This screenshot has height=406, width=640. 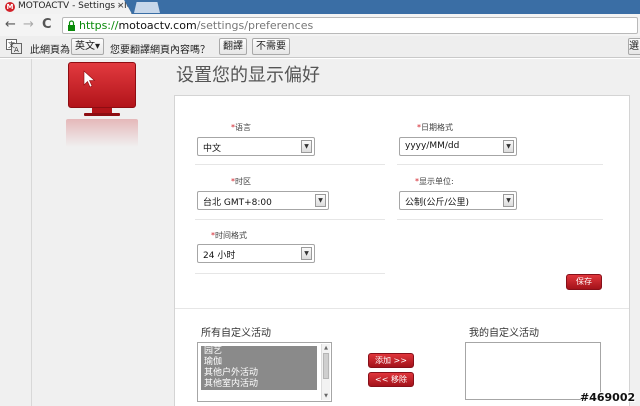 What do you see at coordinates (88, 46) in the screenshot?
I see `source-language-dropdown: 英文▾` at bounding box center [88, 46].